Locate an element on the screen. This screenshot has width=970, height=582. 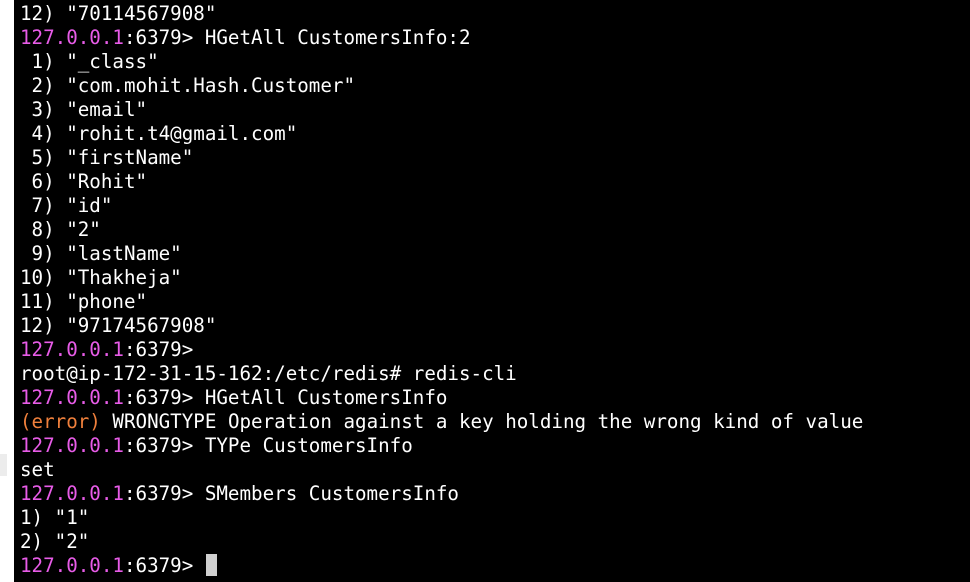
output-text: 1) "1" is located at coordinates (55, 517).